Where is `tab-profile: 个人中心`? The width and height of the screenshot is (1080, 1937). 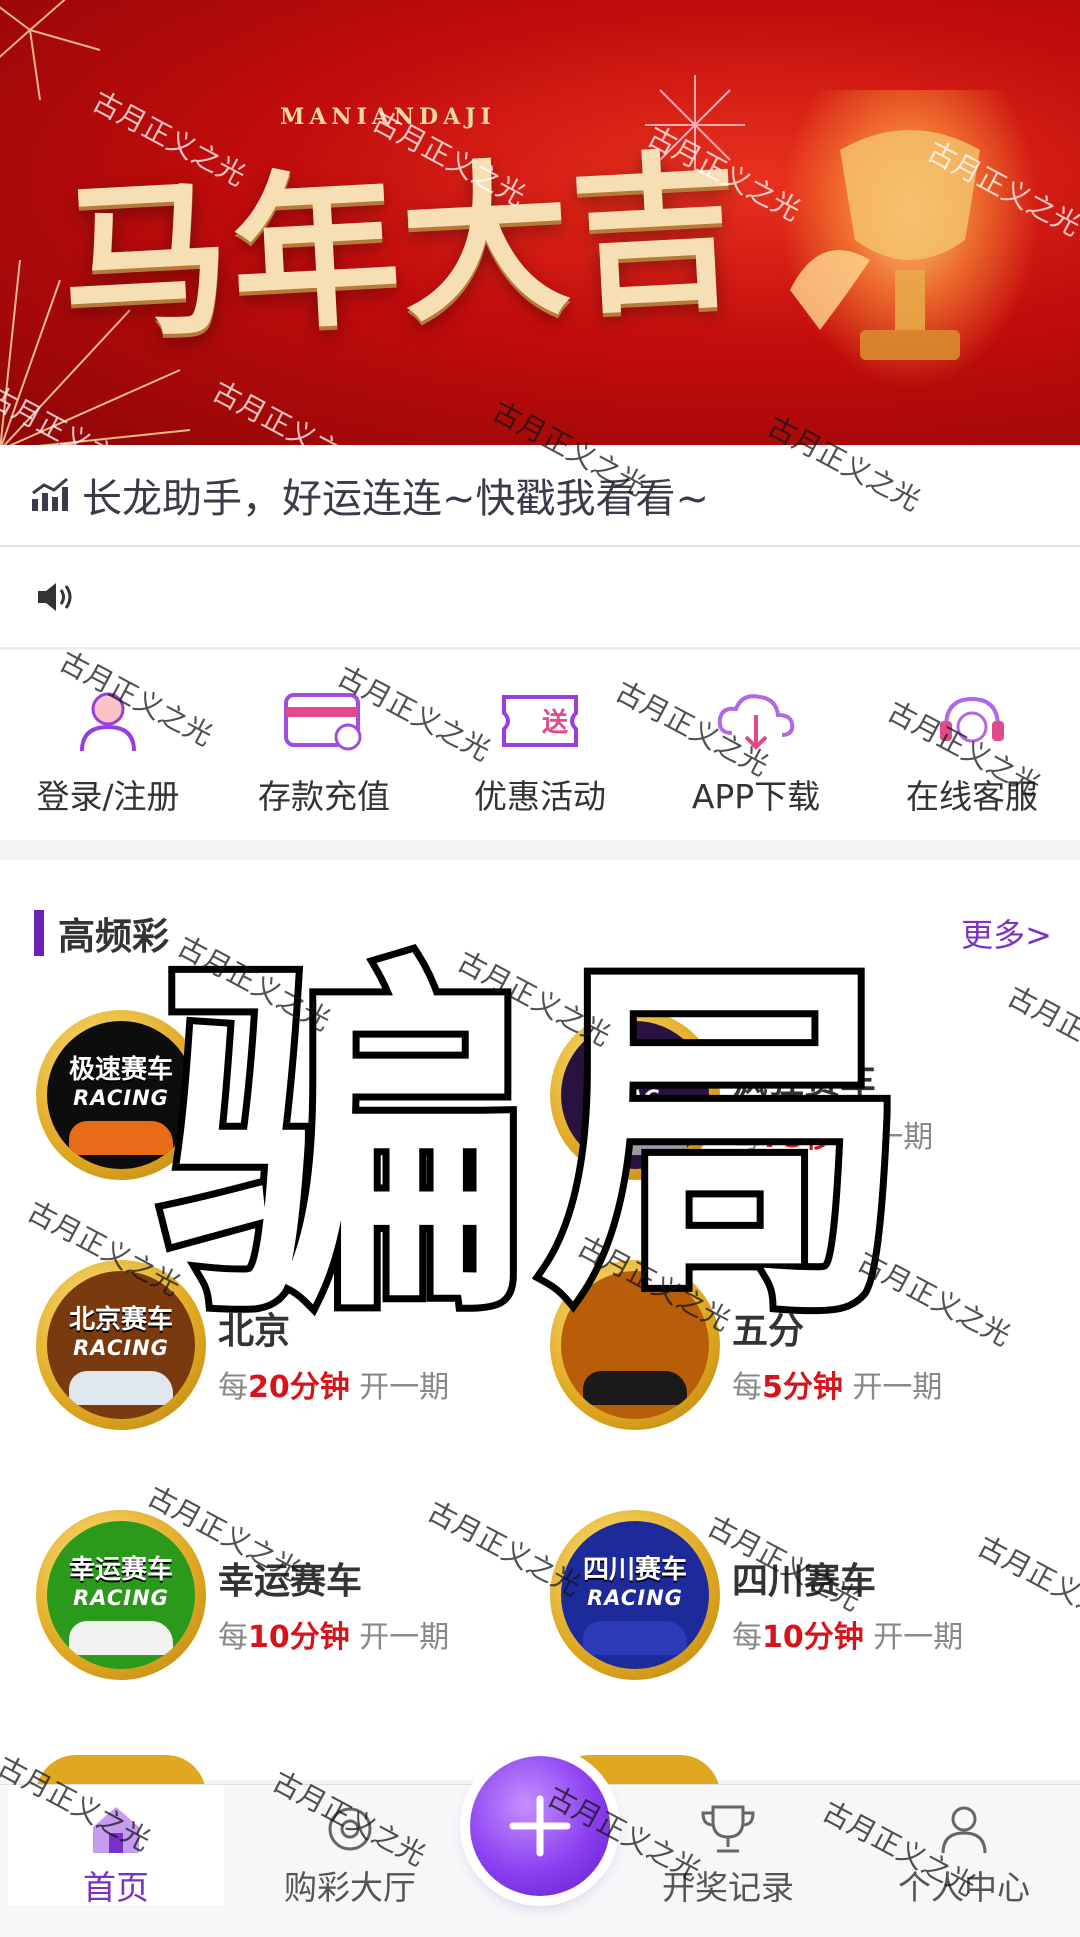 tab-profile: 个人中心 is located at coordinates (964, 1846).